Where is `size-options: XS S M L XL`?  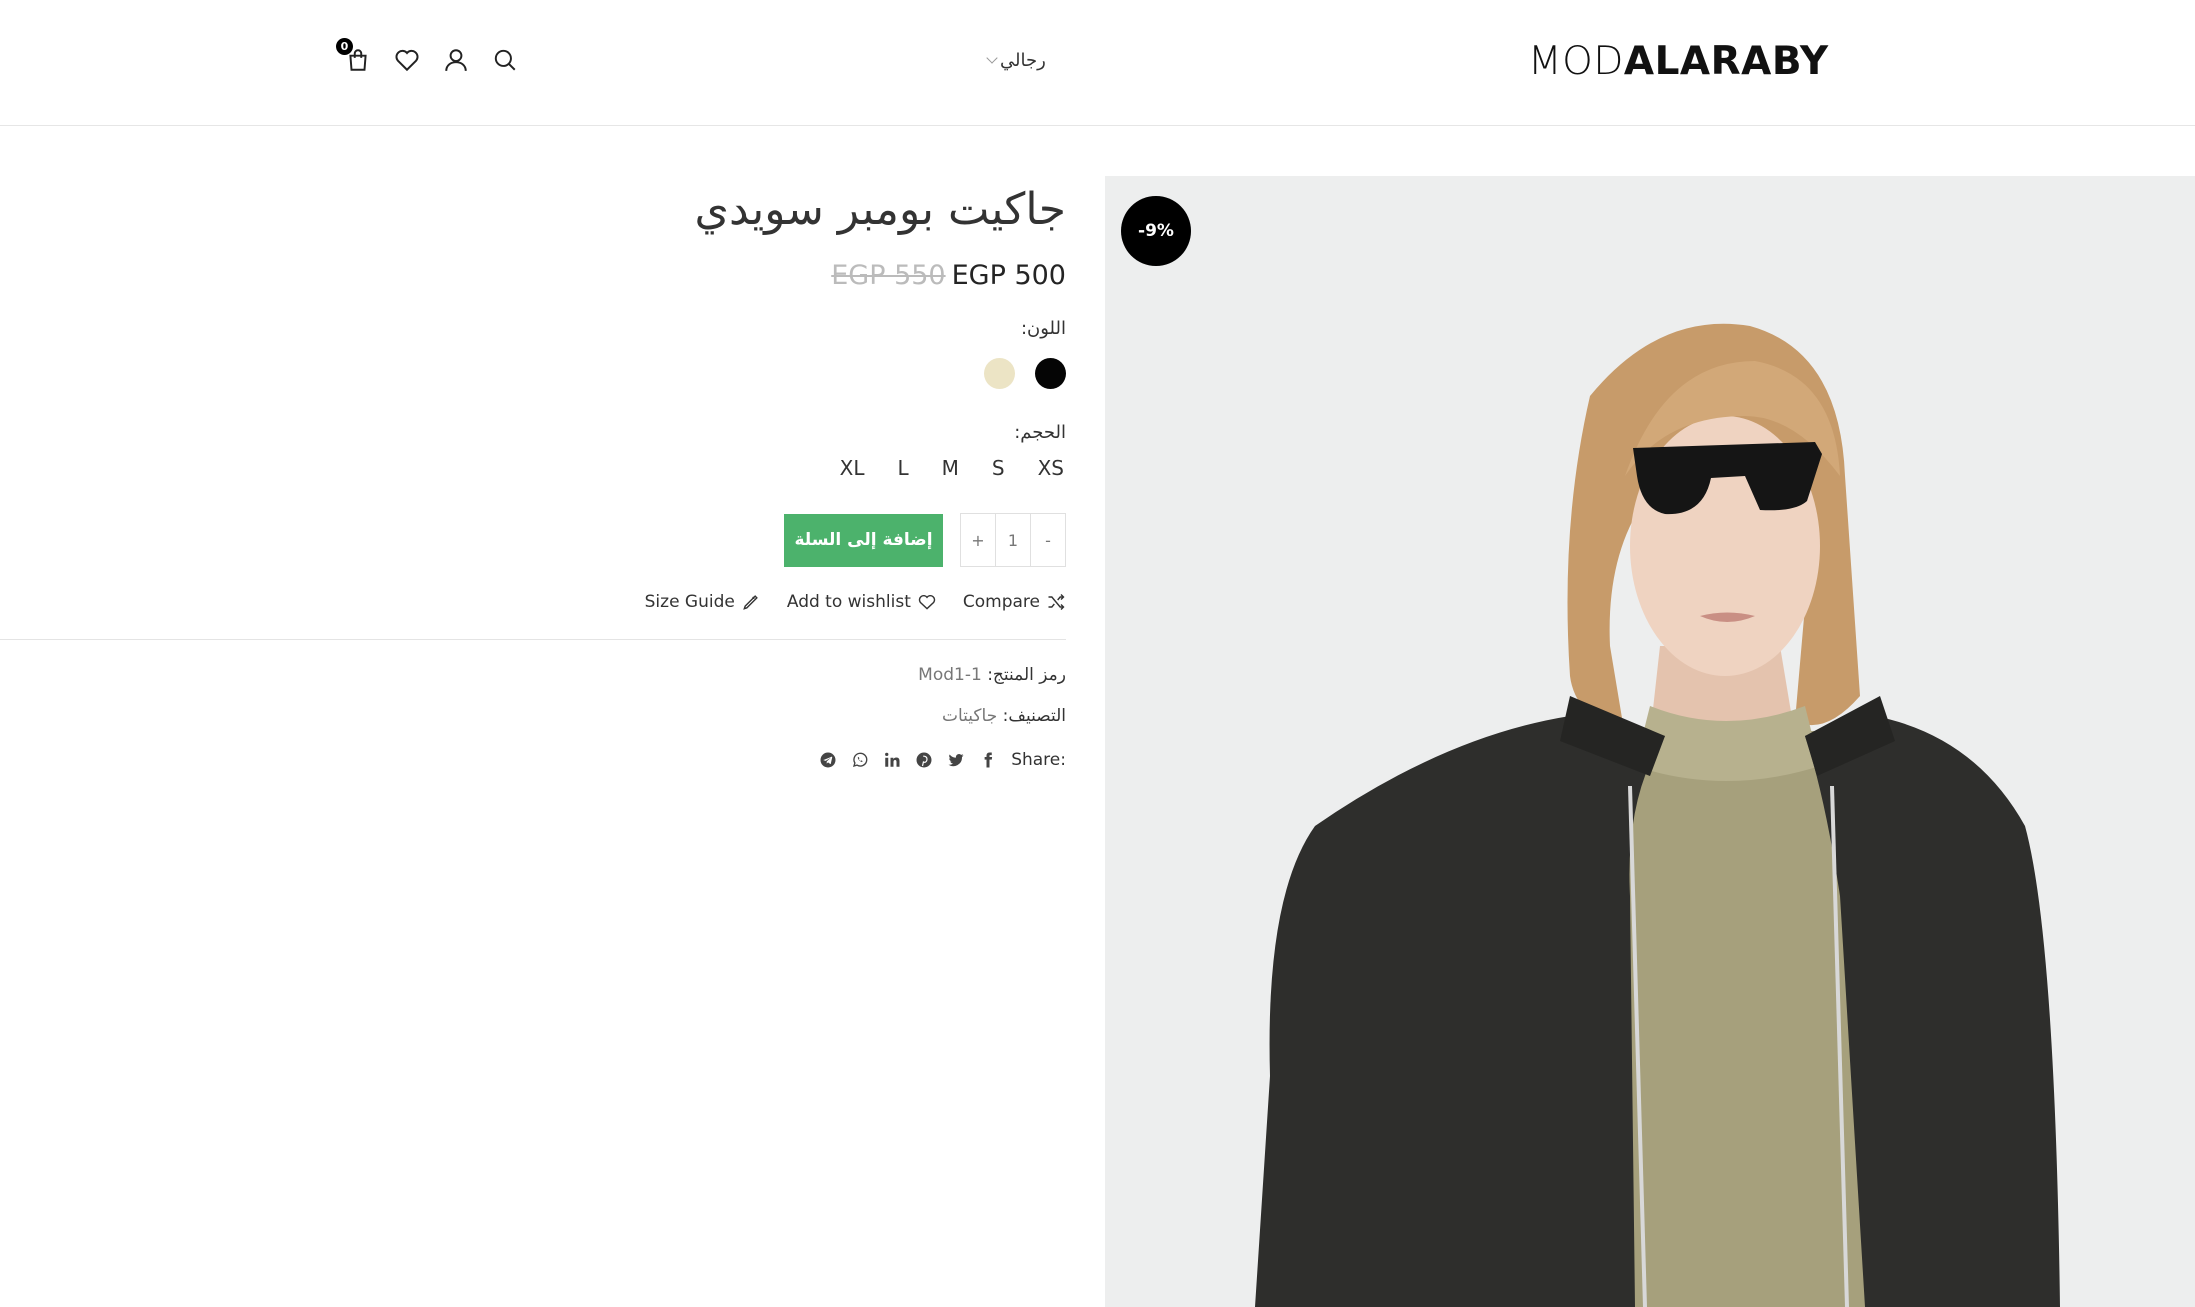 size-options: XS S M L XL is located at coordinates (952, 468).